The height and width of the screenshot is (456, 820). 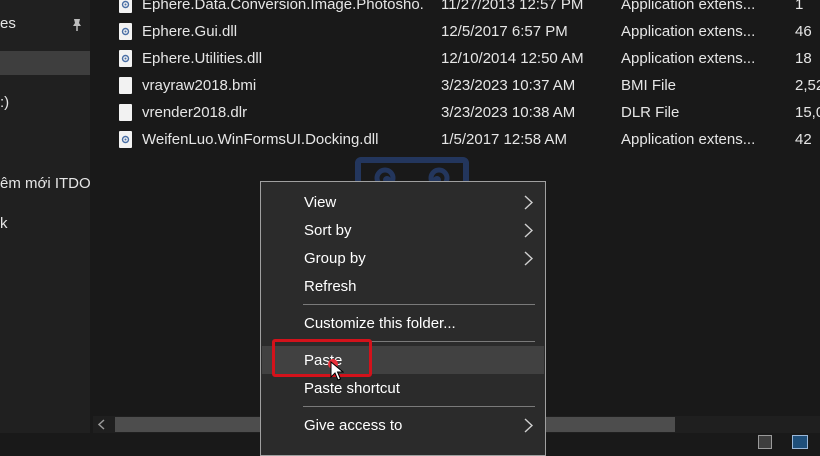 I want to click on file-date: 1/5/2017 12:58 AM, so click(x=504, y=139).